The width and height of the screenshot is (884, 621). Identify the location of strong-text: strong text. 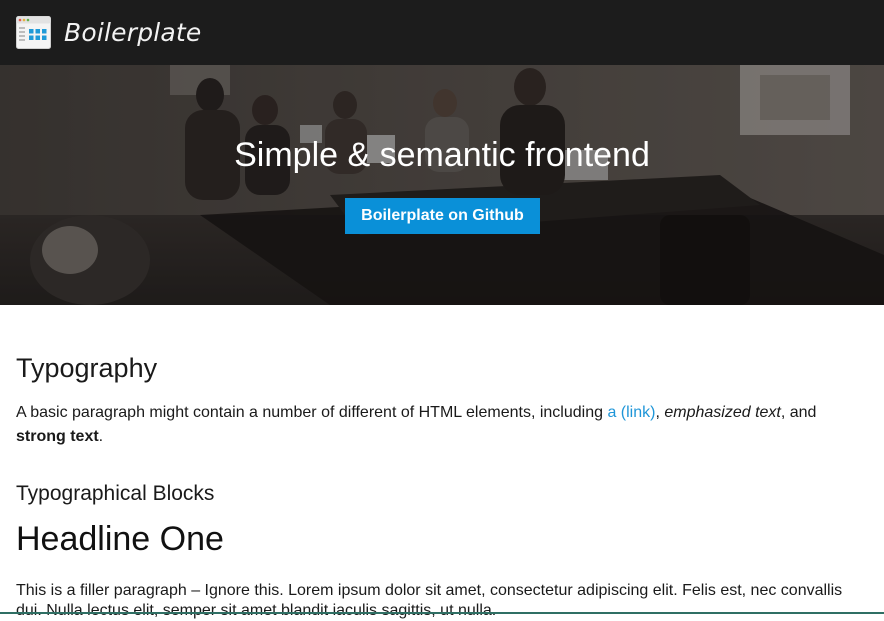
(57, 436).